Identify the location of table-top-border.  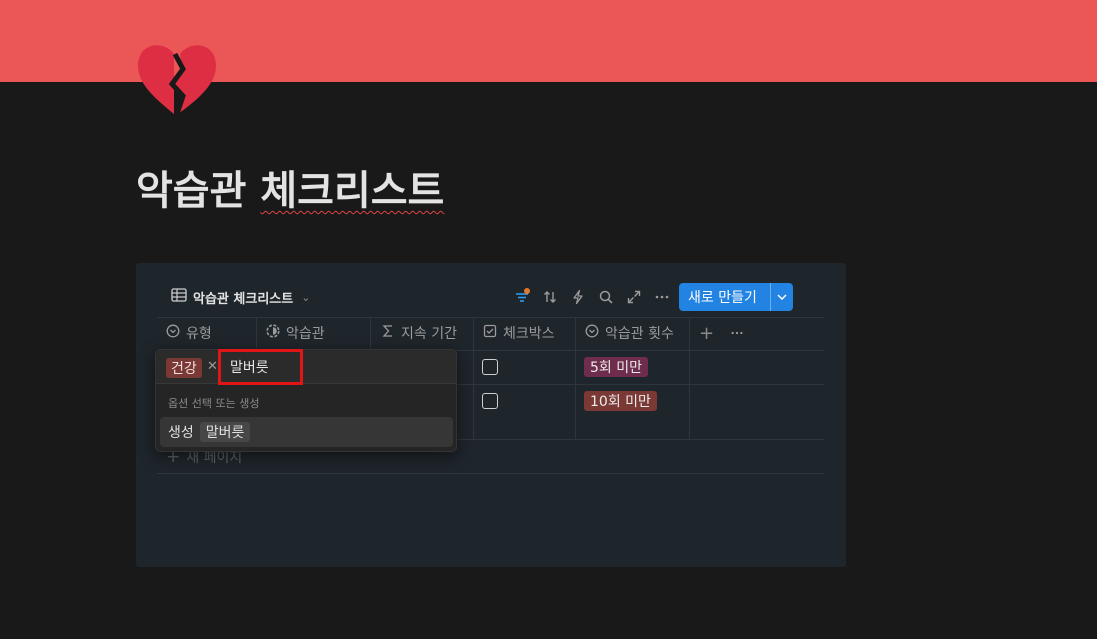
(490, 317).